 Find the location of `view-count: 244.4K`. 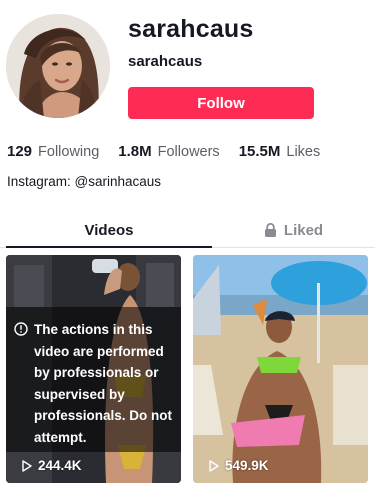

view-count: 244.4K is located at coordinates (52, 465).